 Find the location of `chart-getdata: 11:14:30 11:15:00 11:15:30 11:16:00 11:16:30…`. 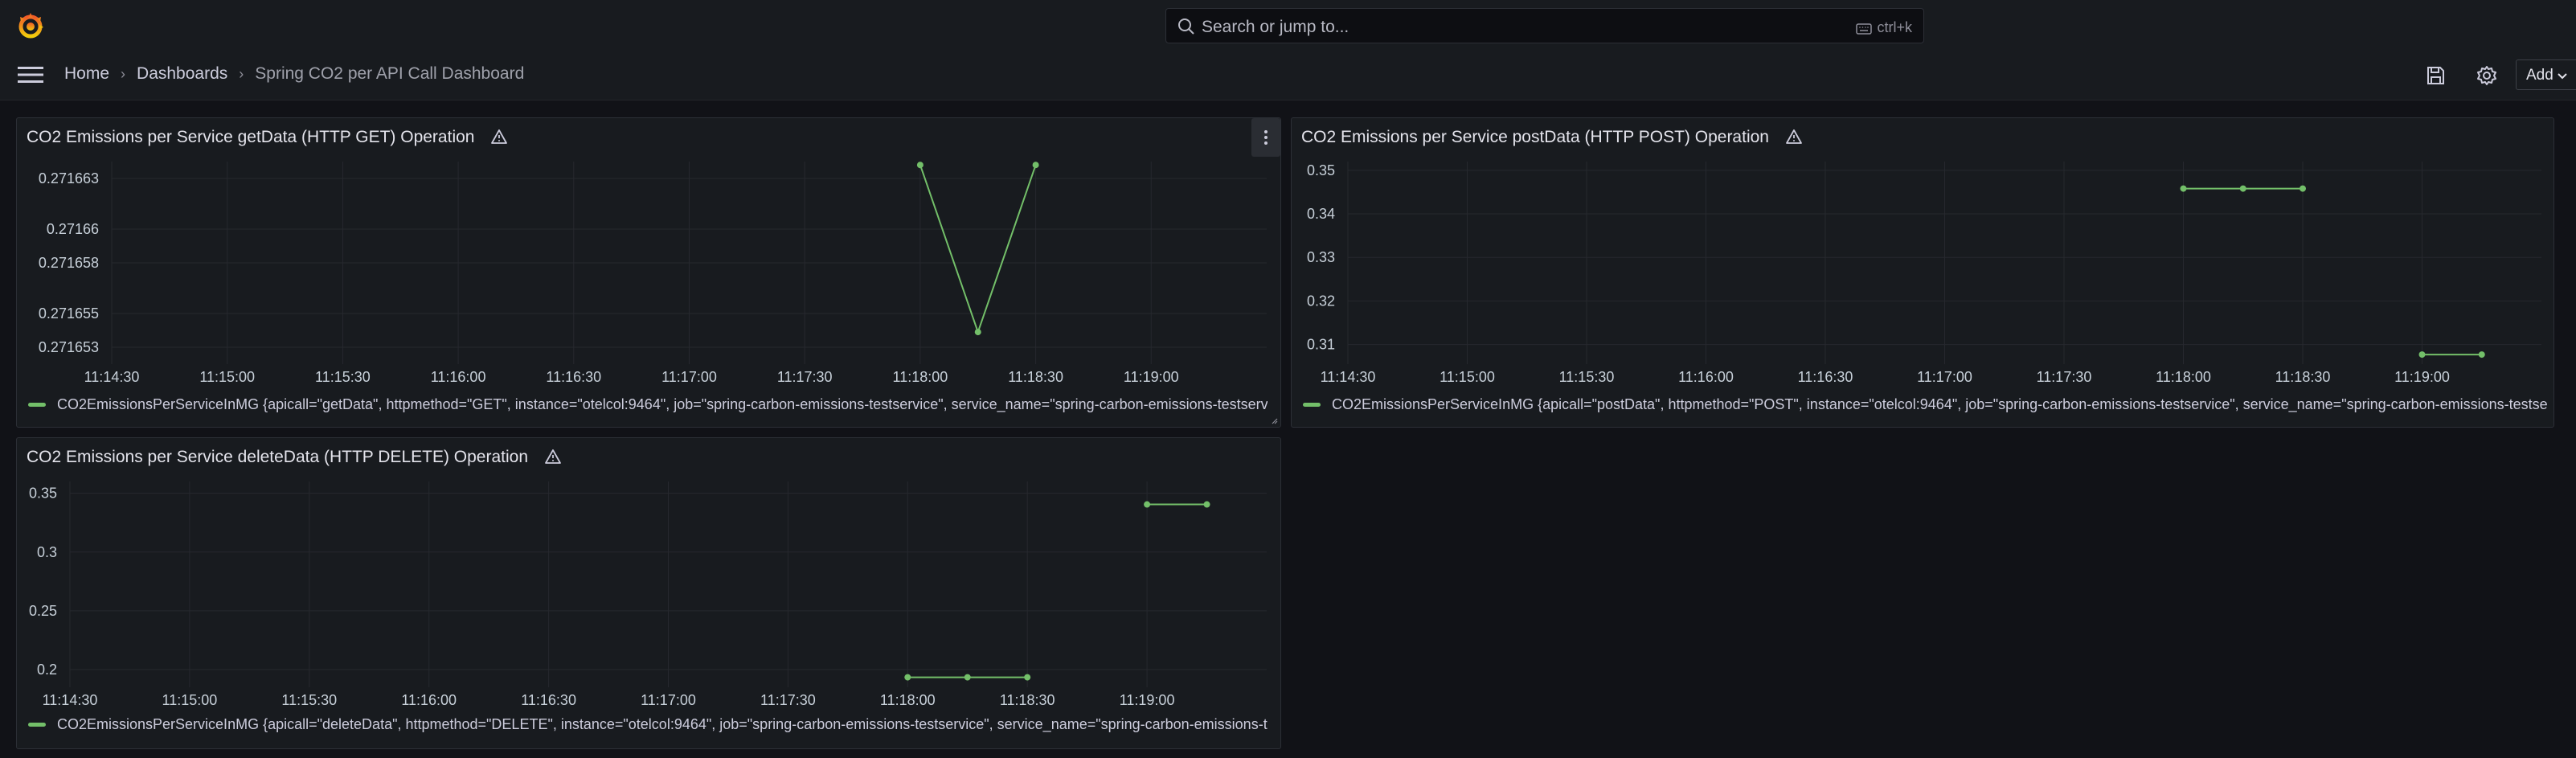

chart-getdata: 11:14:30 11:15:00 11:15:30 11:16:00 11:16:30… is located at coordinates (653, 273).